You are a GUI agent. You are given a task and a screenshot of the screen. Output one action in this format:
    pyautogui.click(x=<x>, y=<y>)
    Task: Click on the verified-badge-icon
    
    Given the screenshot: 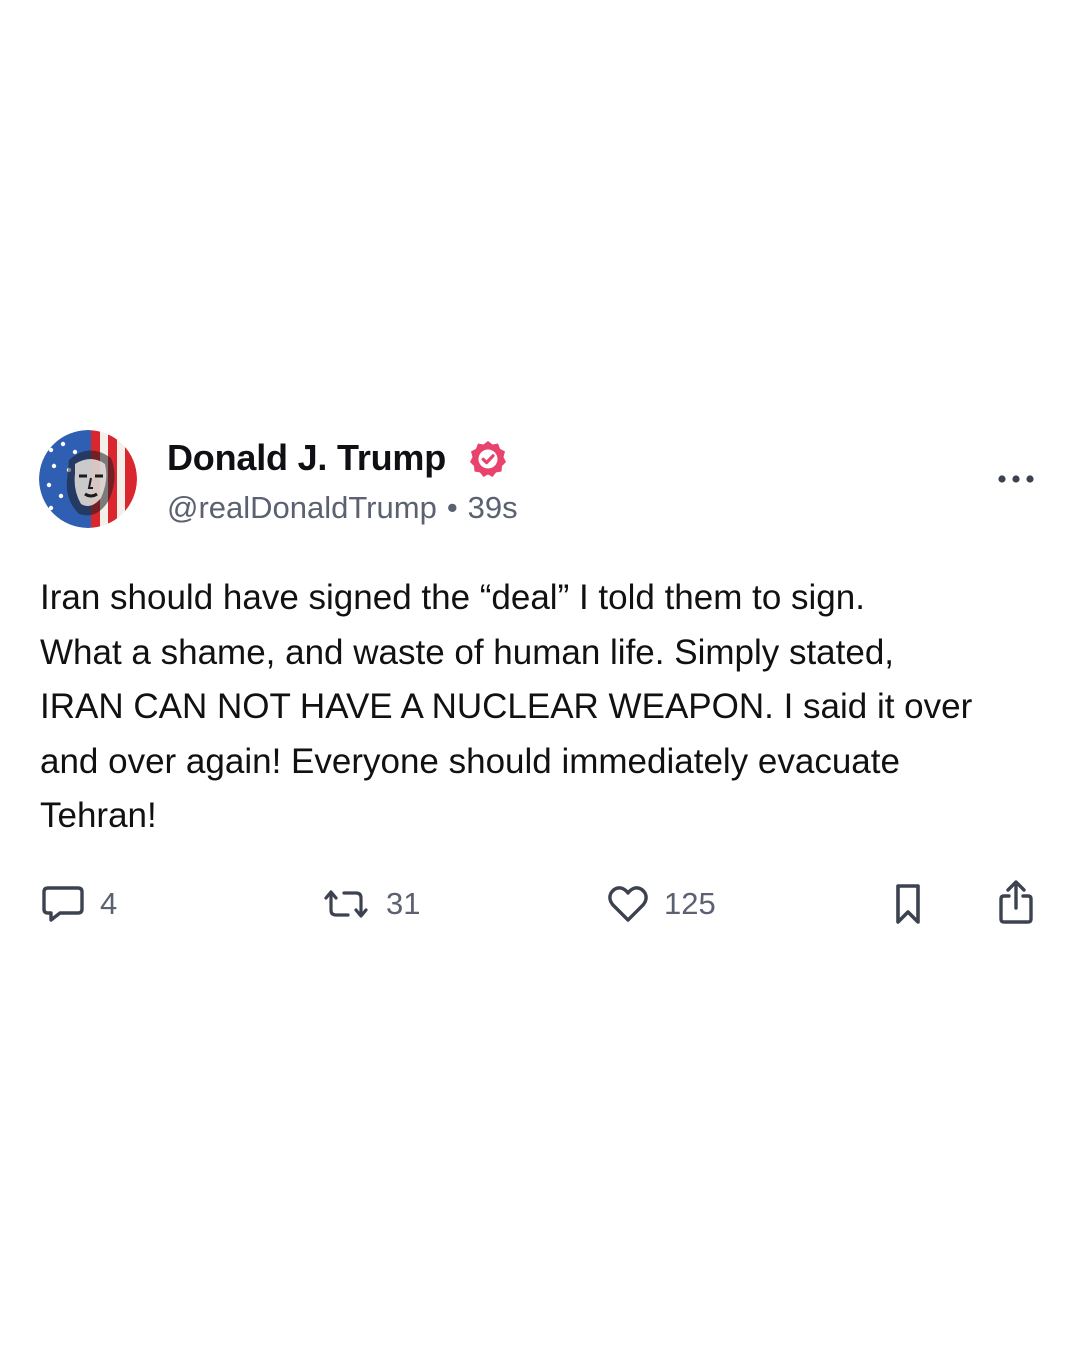 What is the action you would take?
    pyautogui.click(x=488, y=459)
    